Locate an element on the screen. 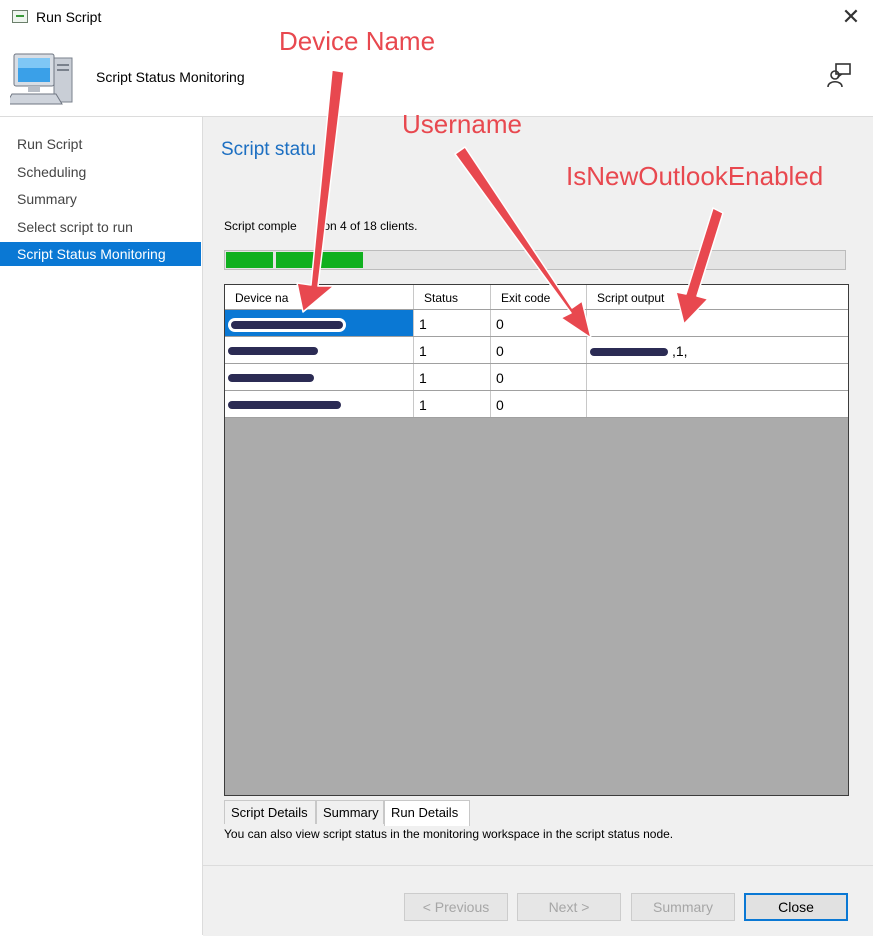  table-row: 1 0 ,1, is located at coordinates (536, 350).